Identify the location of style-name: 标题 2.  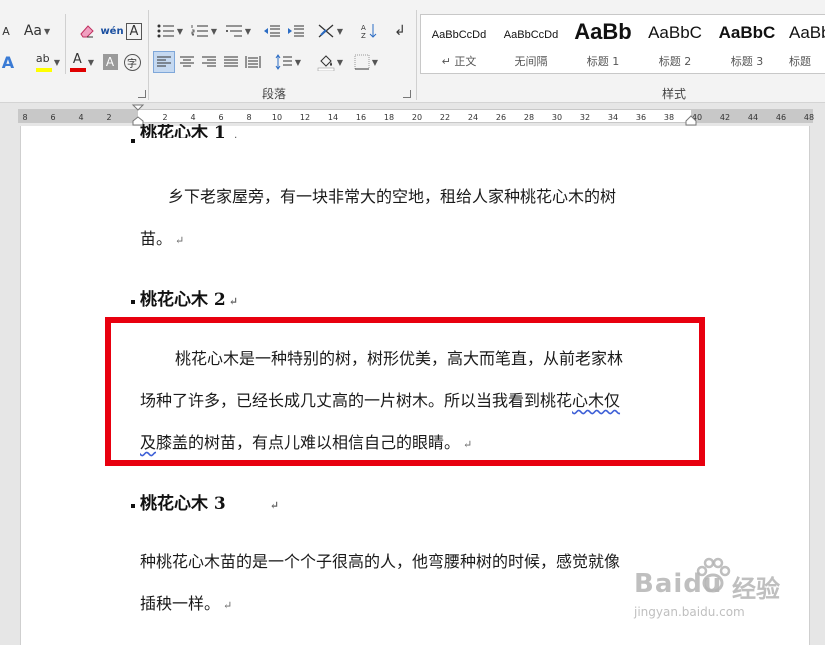
(675, 61).